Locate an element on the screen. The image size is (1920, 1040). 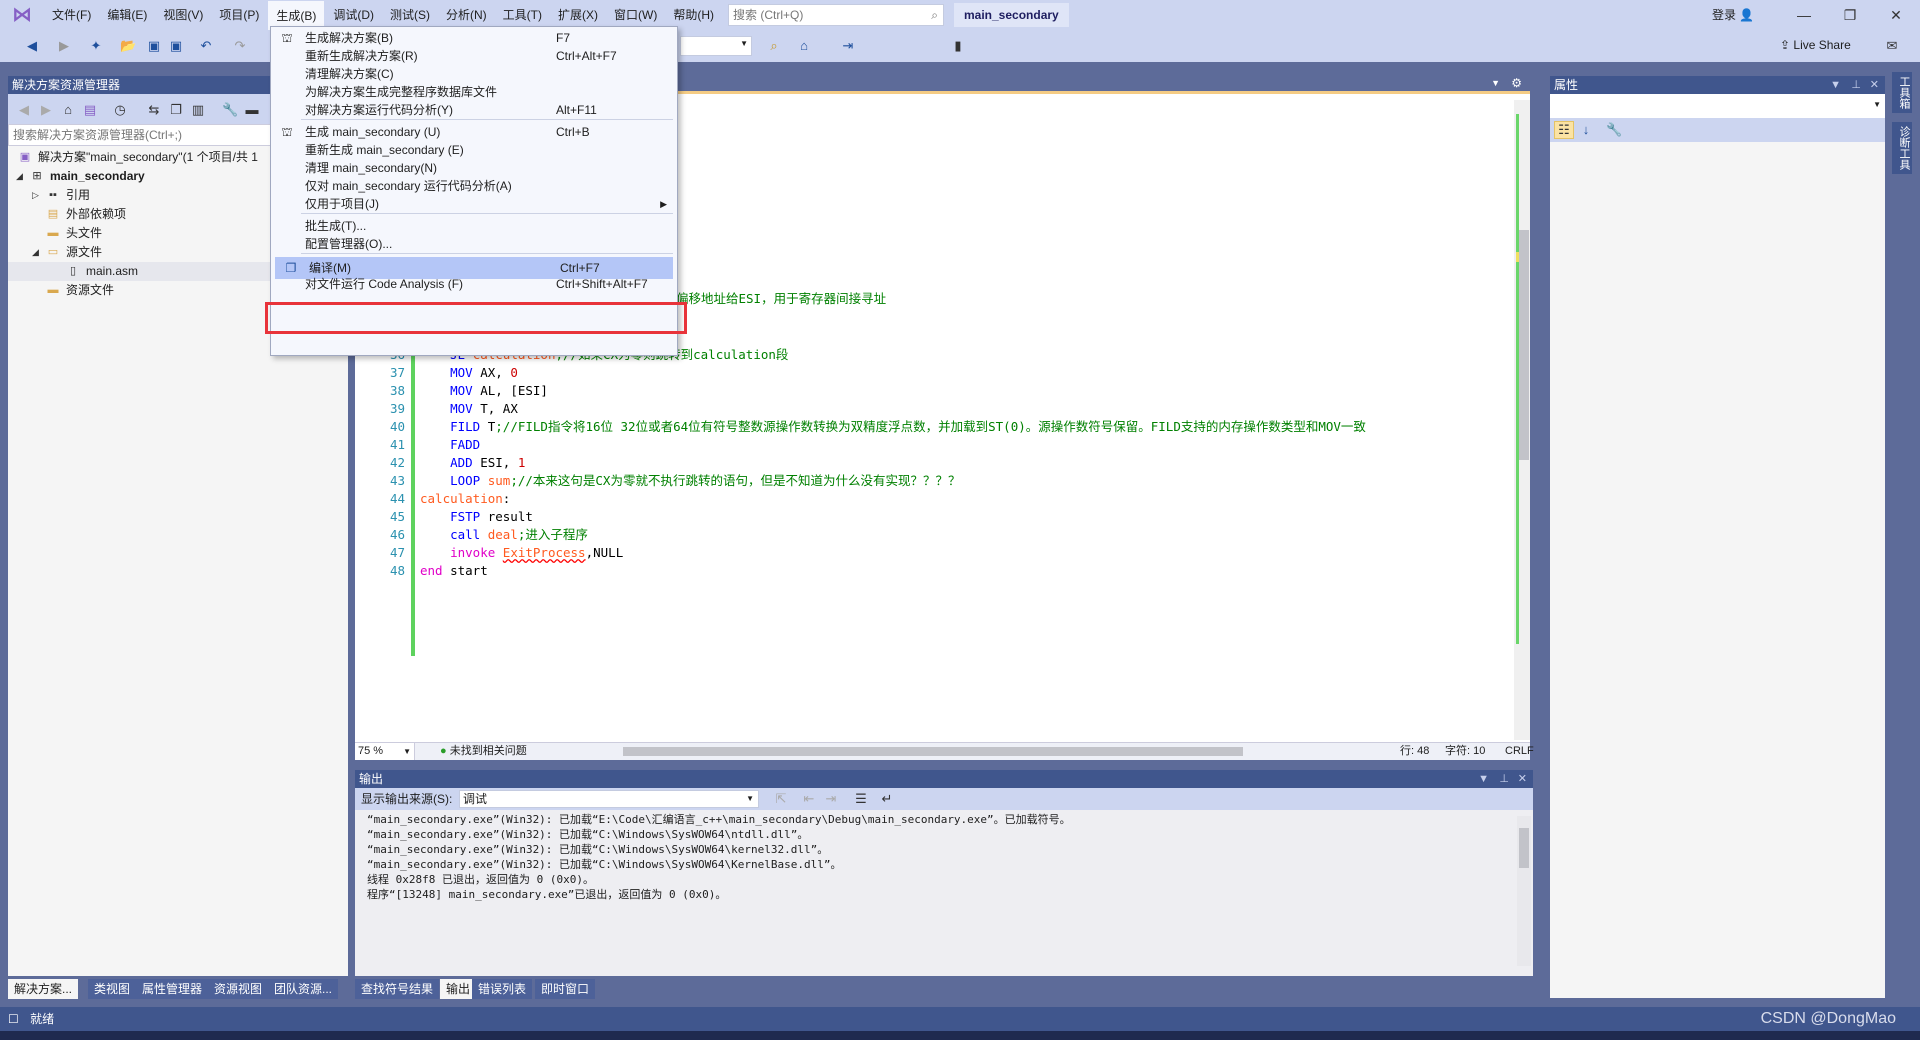
object-selector-dropdown: ▼ is located at coordinates (1717, 106).